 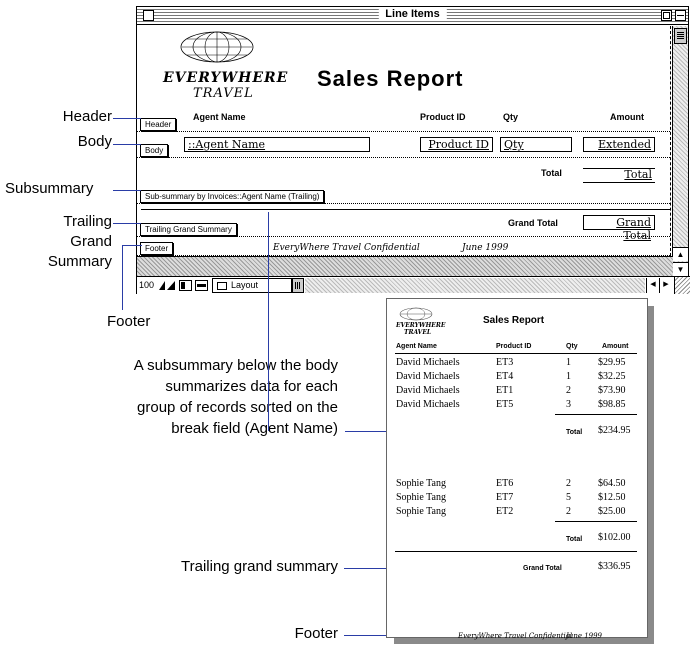 I want to click on sample-cell-qty: 3, so click(x=568, y=404).